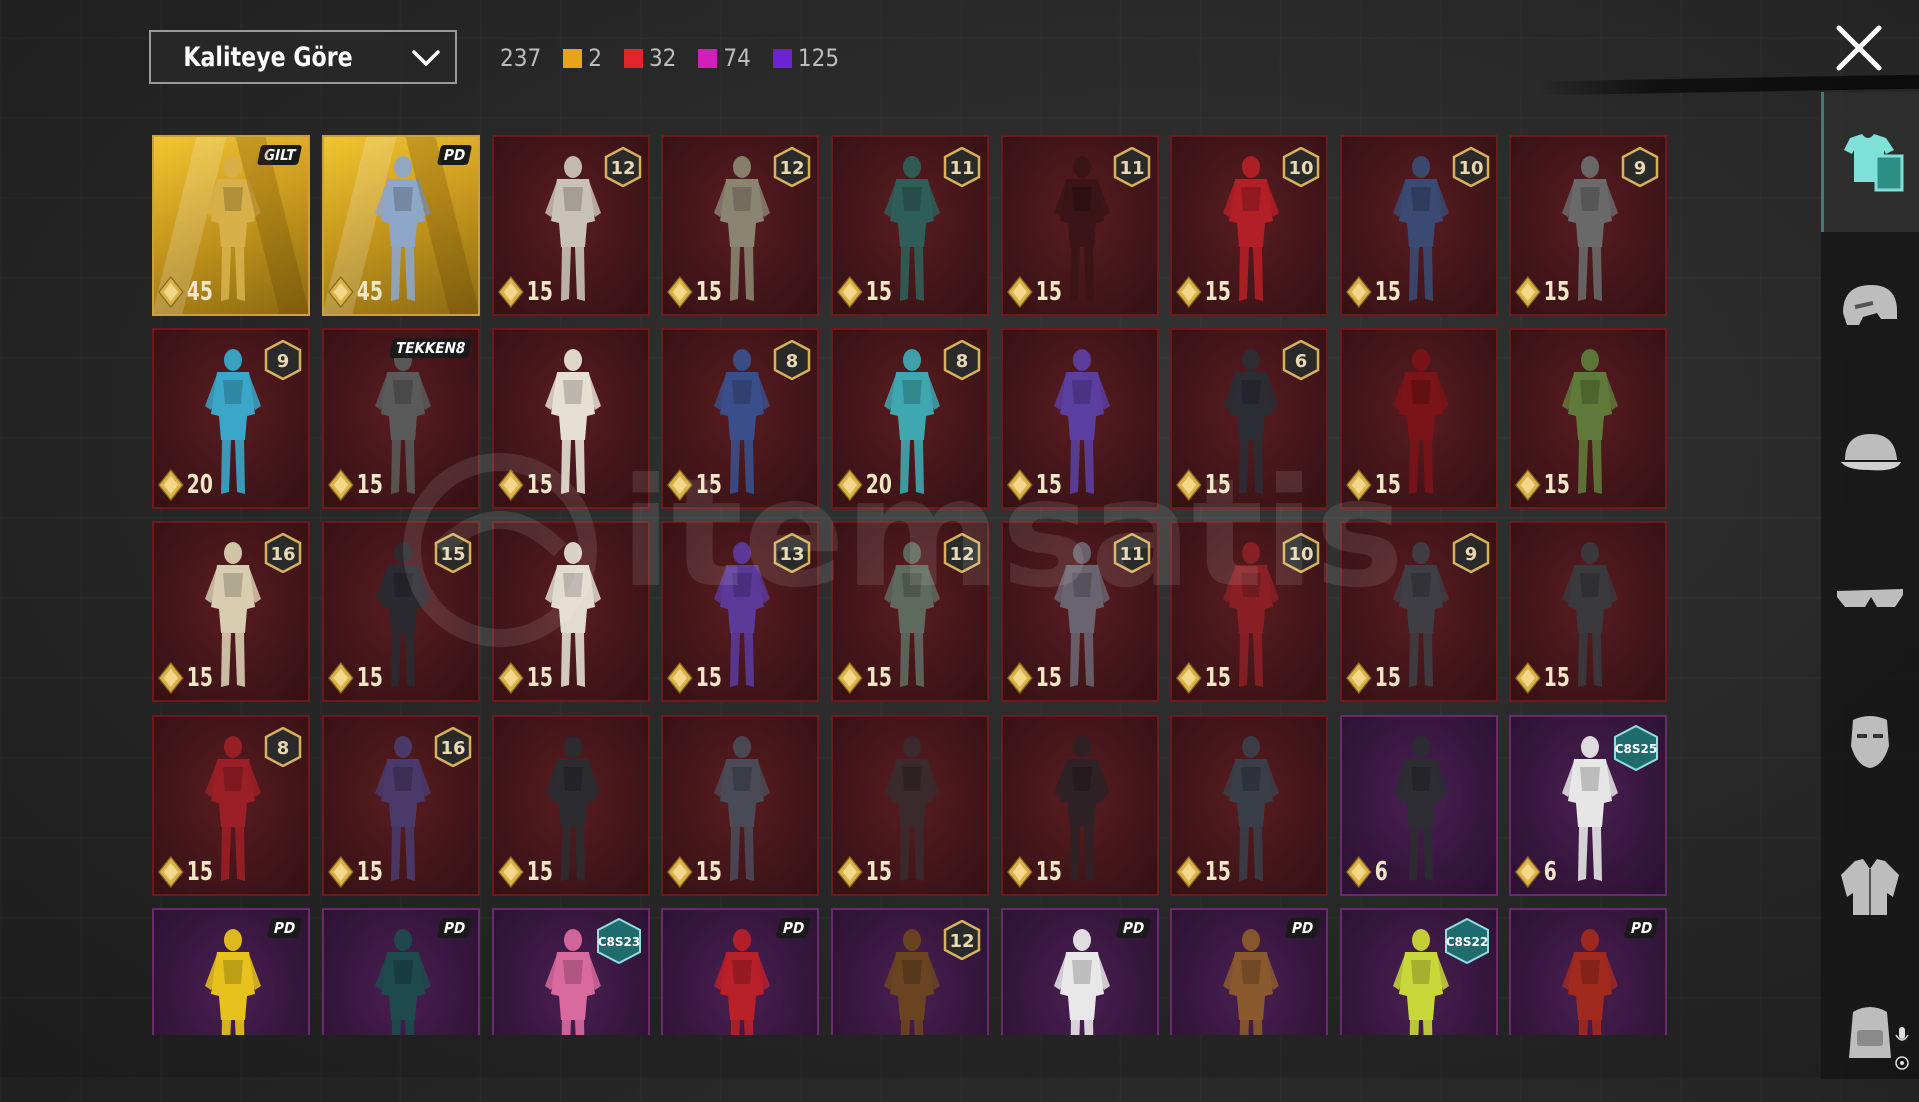  What do you see at coordinates (1902, 1050) in the screenshot?
I see `mic-icon` at bounding box center [1902, 1050].